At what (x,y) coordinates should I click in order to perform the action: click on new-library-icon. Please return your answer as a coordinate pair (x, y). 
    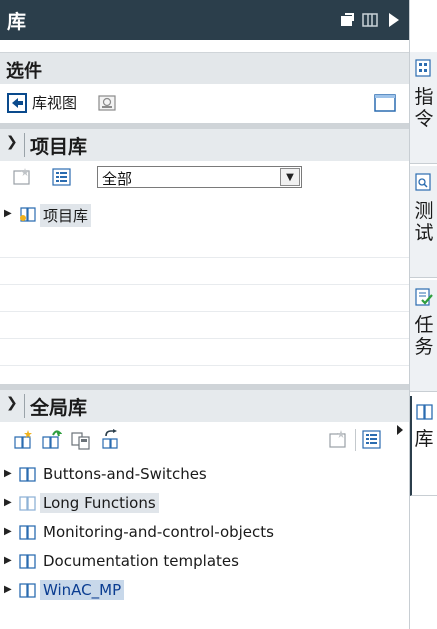
    Looking at the image, I should click on (23, 440).